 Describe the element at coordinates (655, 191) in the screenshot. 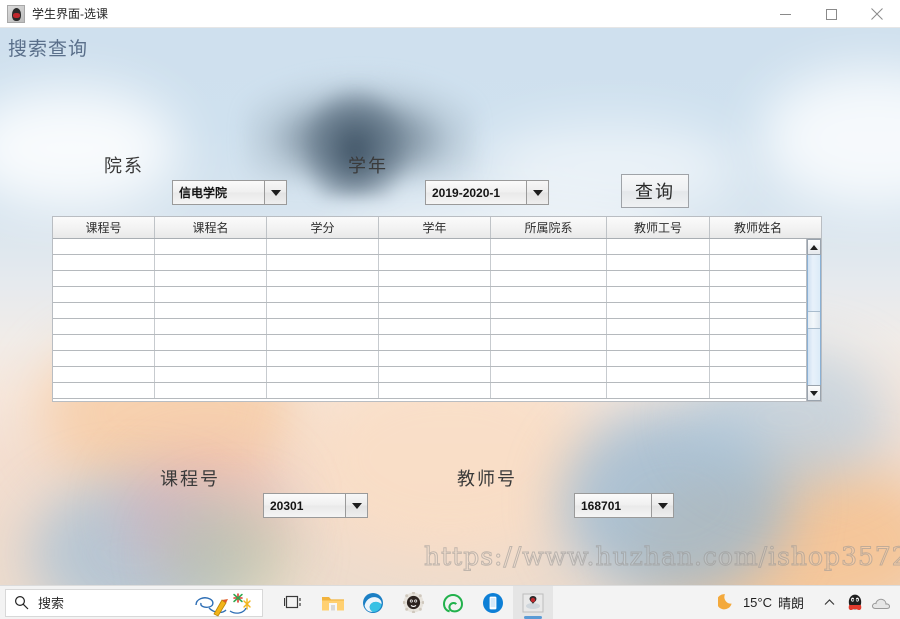

I see `query-button: 查询` at that location.